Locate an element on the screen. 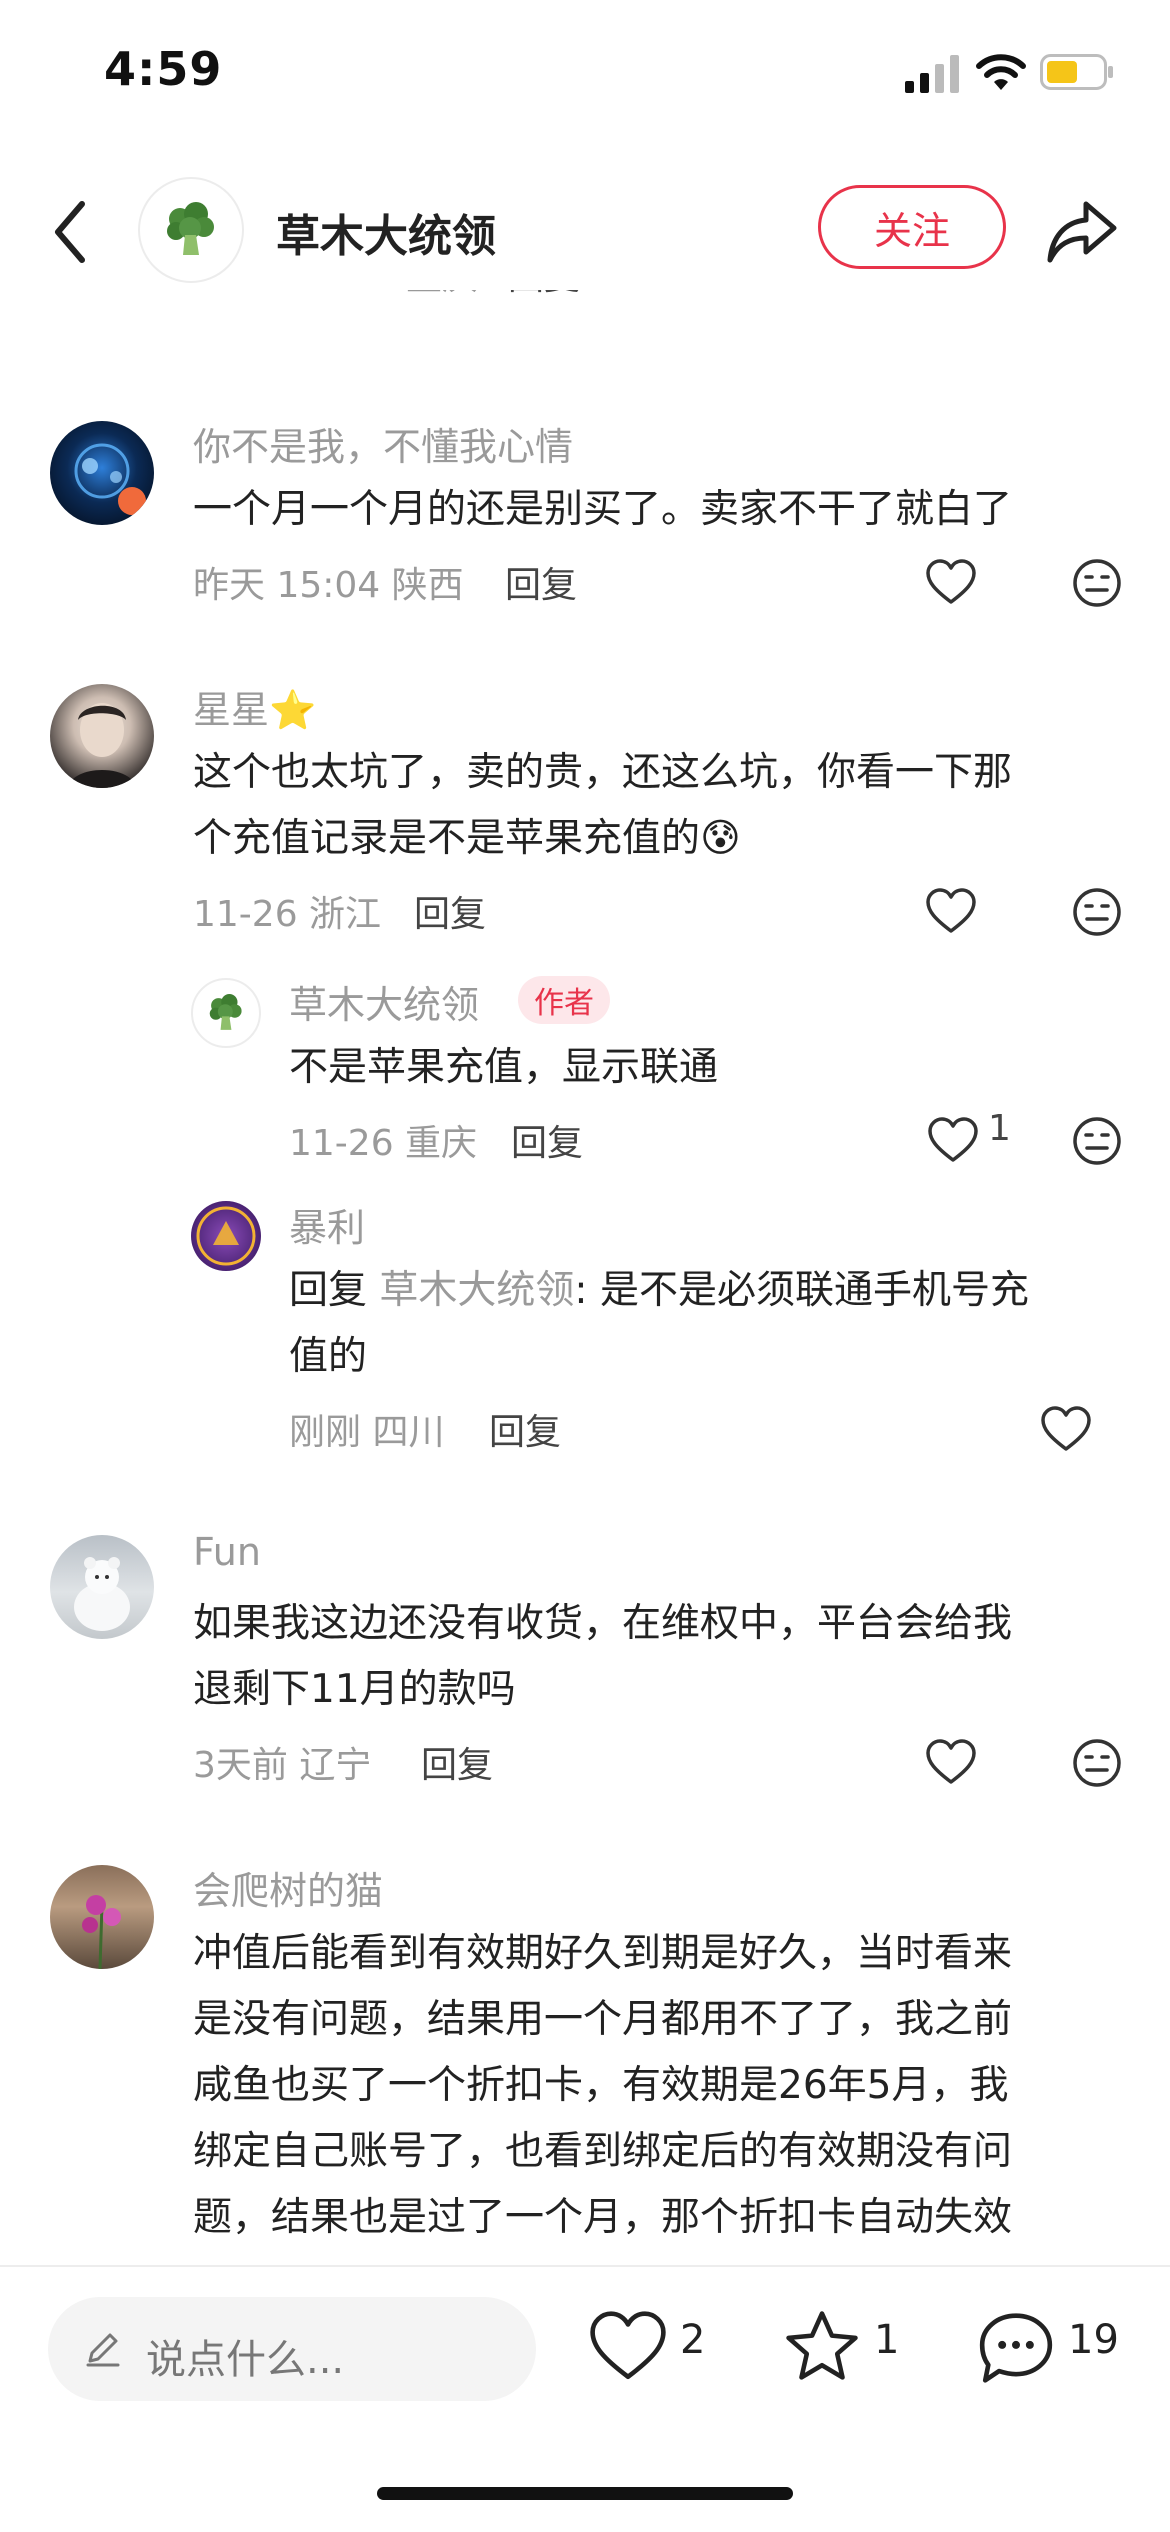 Image resolution: width=1170 pixels, height=2532 pixels. reply-text-body: : 是不是必须联通手机号充 is located at coordinates (801, 1290).